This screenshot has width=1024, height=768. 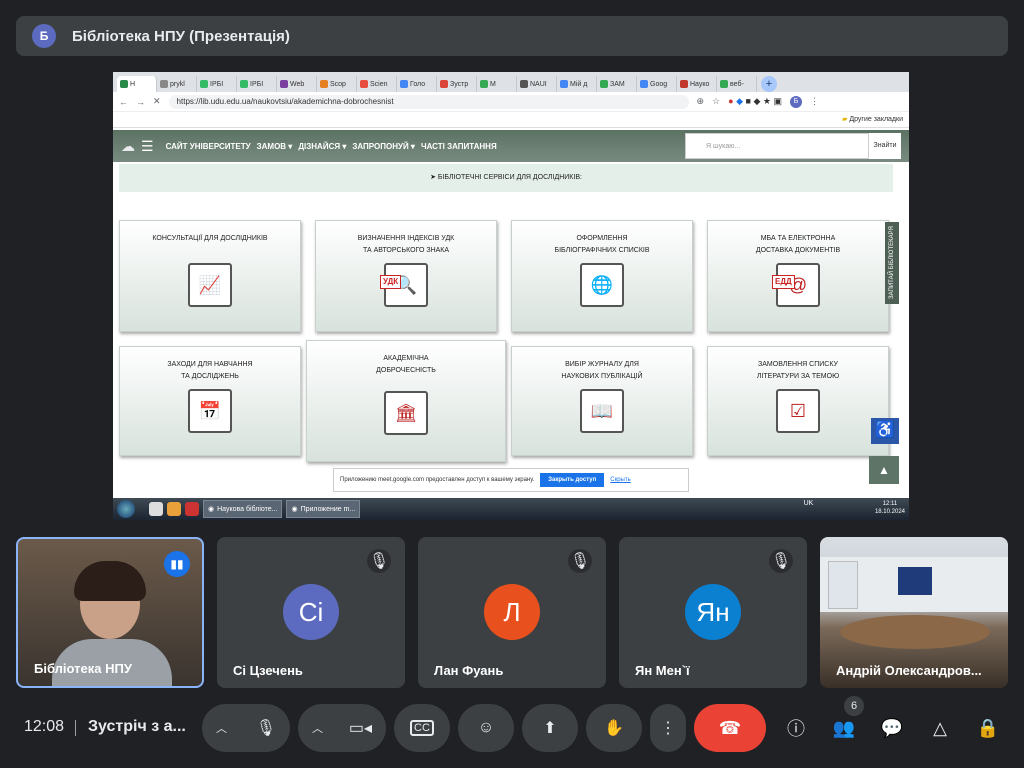 I want to click on service-card: ЗАМОВЛЕННЯ СПИСКУ ЛІТЕРАТУРИ ЗА ТЕМОЮ ☑, so click(x=798, y=401).